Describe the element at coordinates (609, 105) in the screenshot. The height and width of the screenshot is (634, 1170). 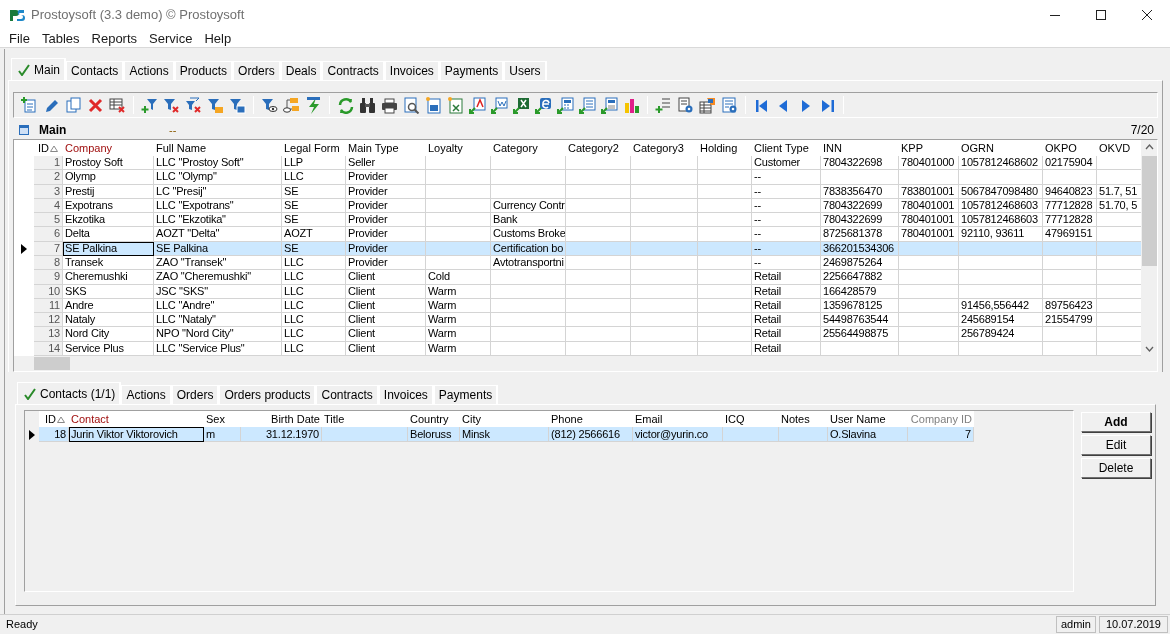
I see `export-xml-icon` at that location.